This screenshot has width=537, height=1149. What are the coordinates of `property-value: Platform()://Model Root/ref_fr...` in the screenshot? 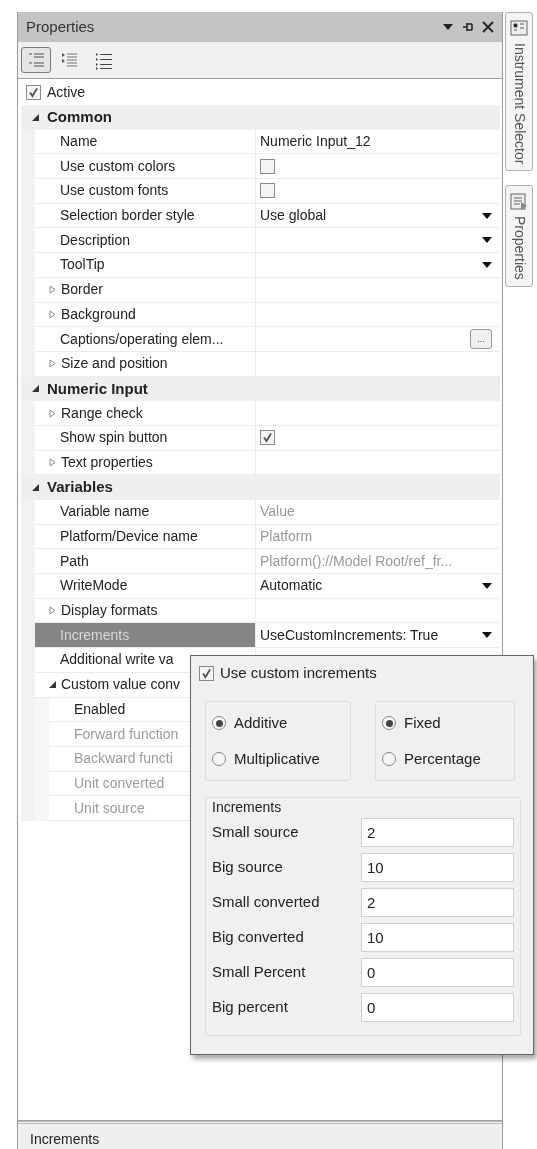 It's located at (356, 561).